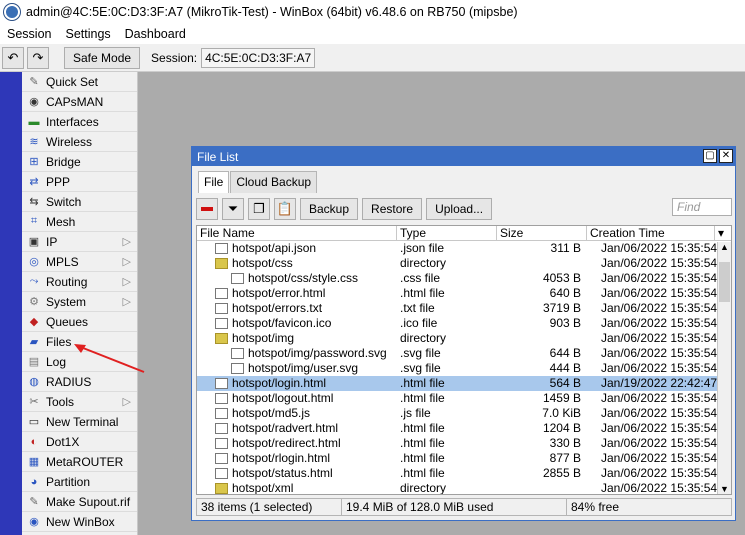  Describe the element at coordinates (565, 248) in the screenshot. I see `cell-size: 311 B` at that location.